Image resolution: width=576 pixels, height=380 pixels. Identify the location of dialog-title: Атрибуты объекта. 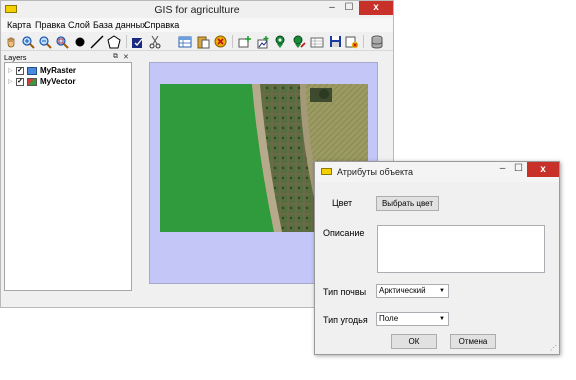
(375, 172).